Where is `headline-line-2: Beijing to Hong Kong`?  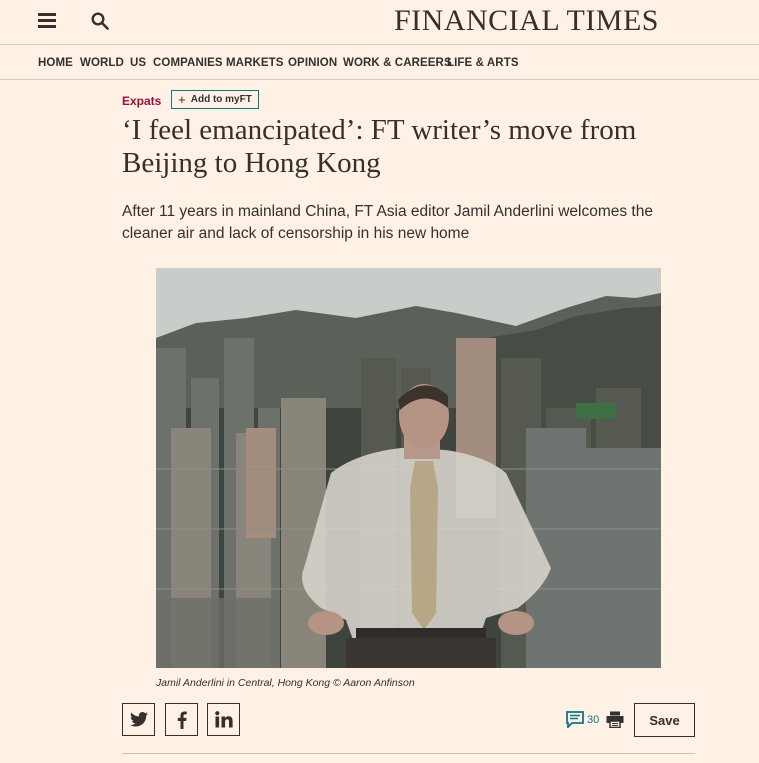 headline-line-2: Beijing to Hong Kong is located at coordinates (251, 163).